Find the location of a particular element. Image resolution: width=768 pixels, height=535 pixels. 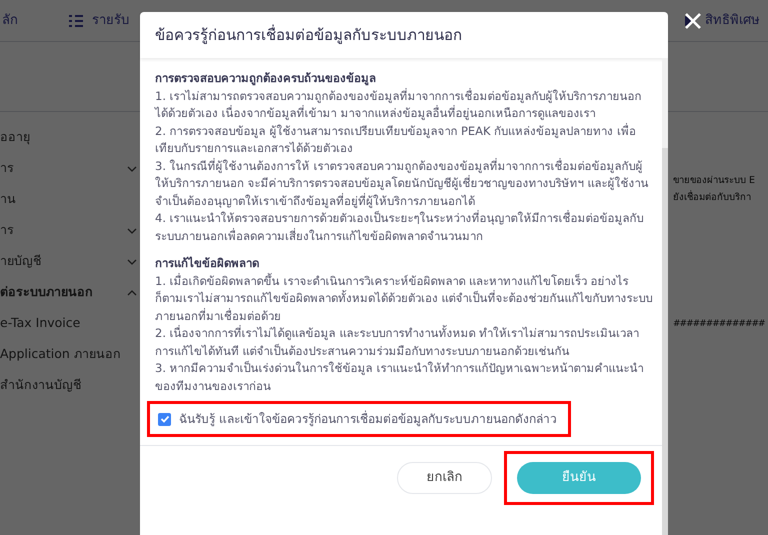

list-icon is located at coordinates (76, 21).